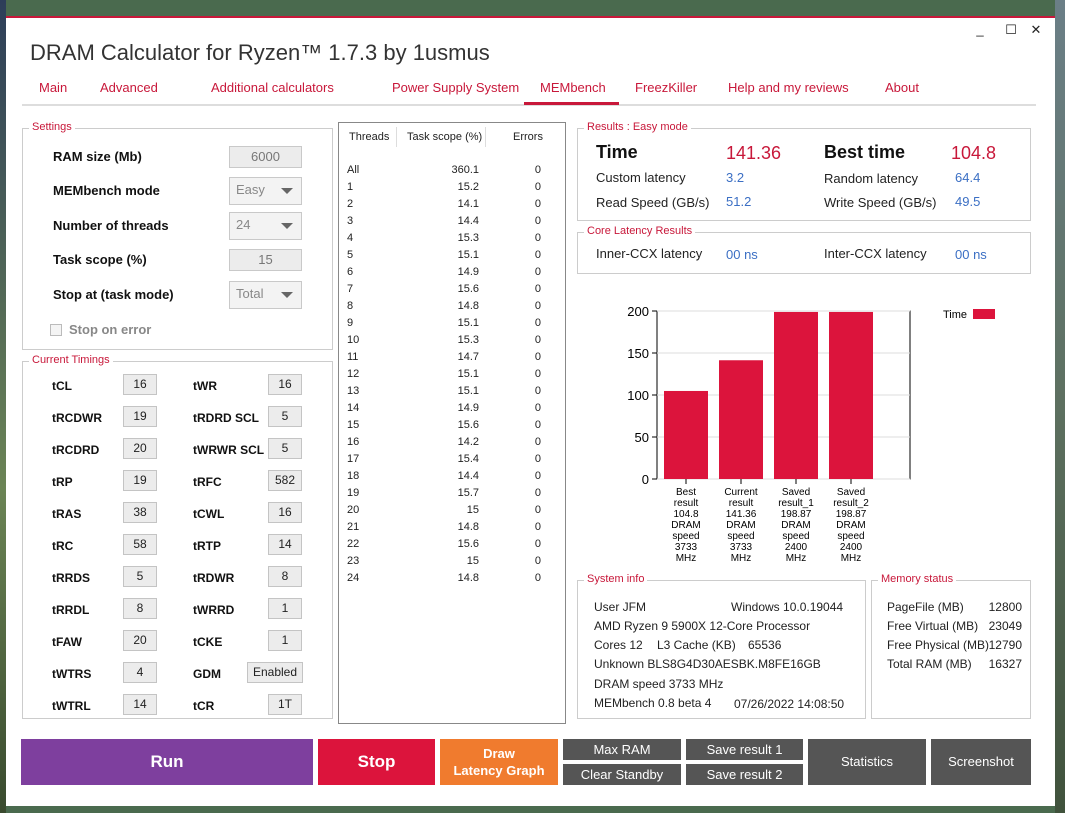 This screenshot has width=1065, height=813. I want to click on timing-value-twrwr-scl: 5, so click(285, 448).